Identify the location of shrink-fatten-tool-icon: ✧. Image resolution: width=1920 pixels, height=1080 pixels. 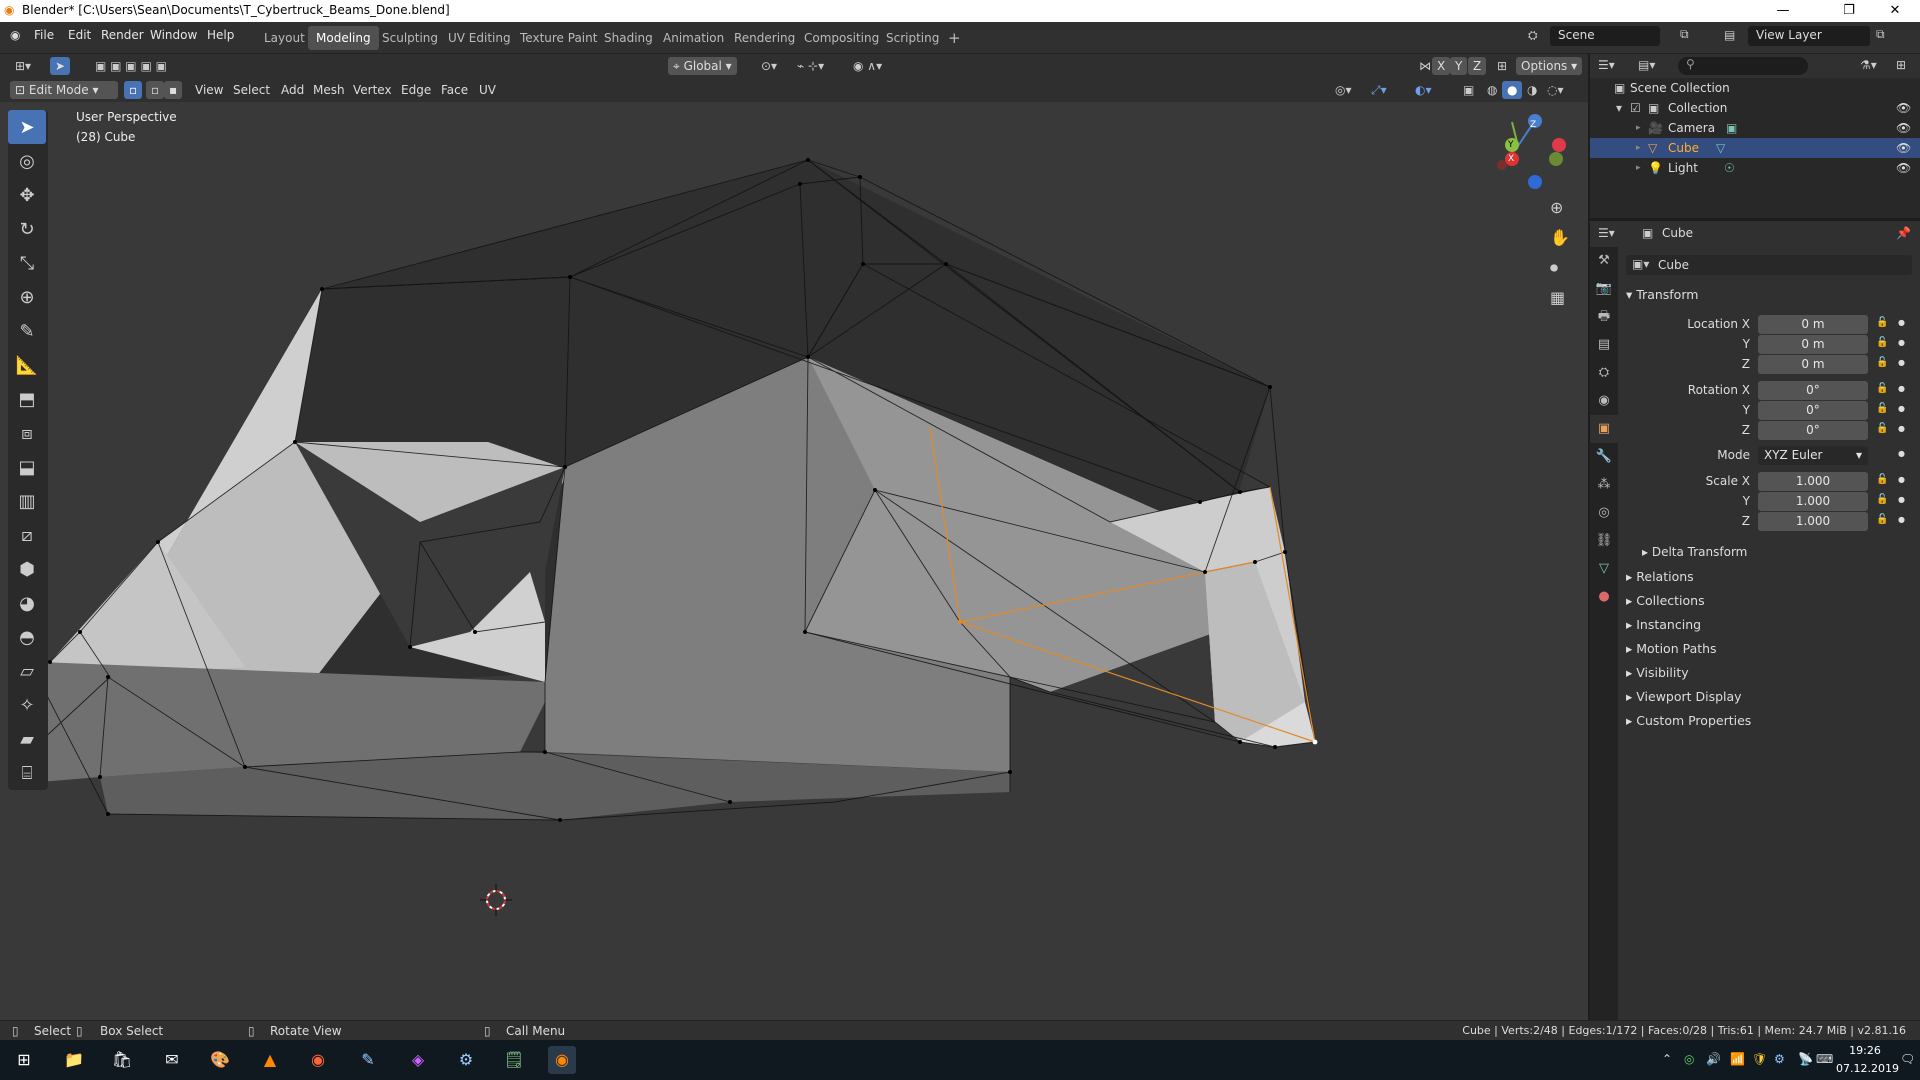
(27, 705).